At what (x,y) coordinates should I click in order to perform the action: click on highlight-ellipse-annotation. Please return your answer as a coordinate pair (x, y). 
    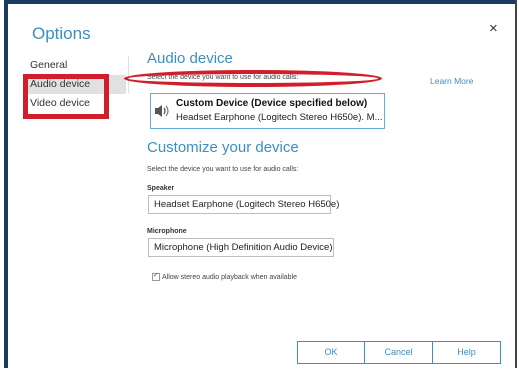
    Looking at the image, I should click on (253, 78).